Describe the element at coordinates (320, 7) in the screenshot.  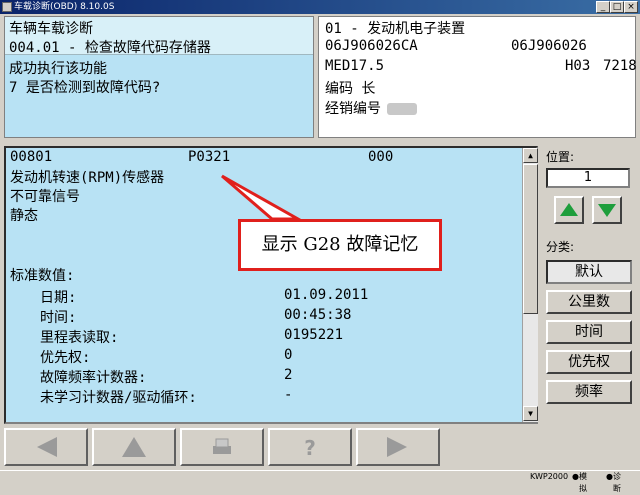
I see `title-bar: 车载诊断(OBD) 8.10.0S _ □ ×` at that location.